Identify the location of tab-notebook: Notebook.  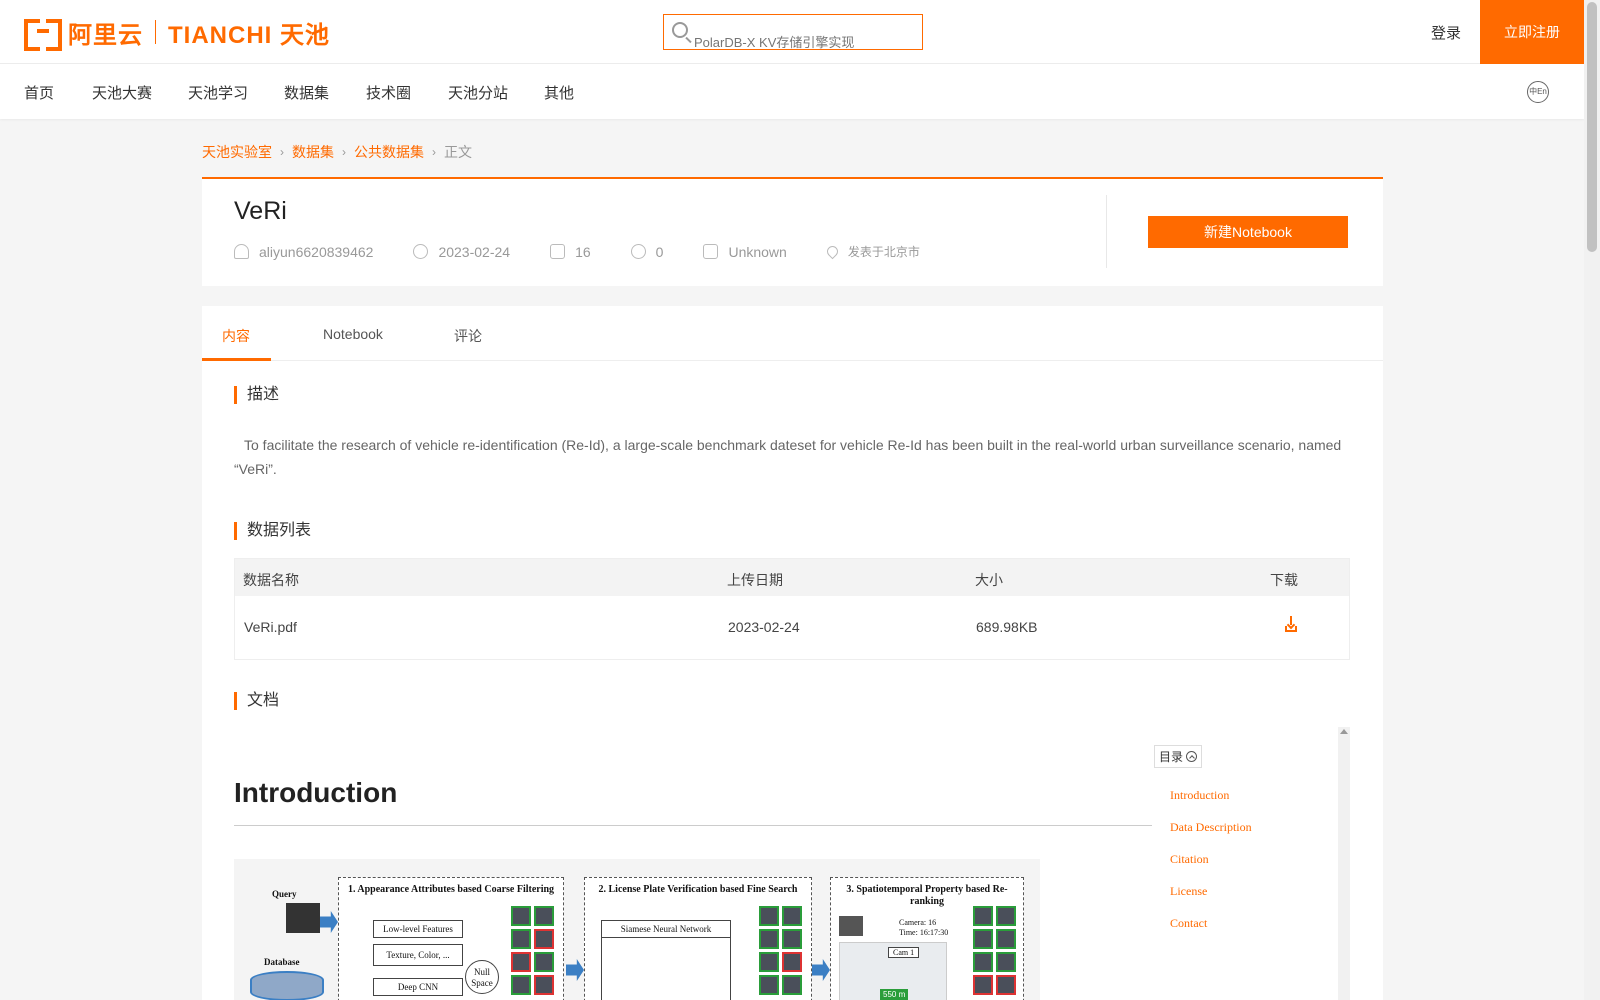
(353, 334).